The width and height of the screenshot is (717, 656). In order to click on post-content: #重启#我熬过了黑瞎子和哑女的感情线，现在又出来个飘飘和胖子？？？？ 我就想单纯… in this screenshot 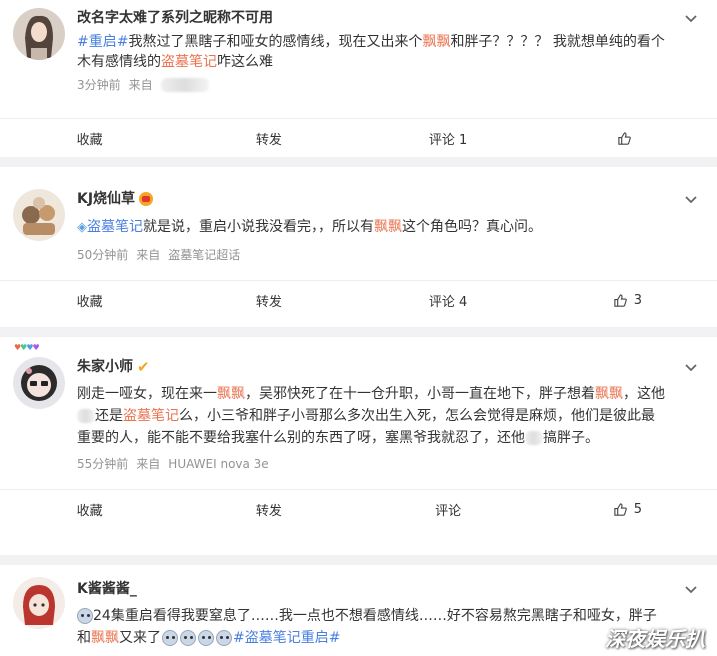, I will do `click(372, 52)`.